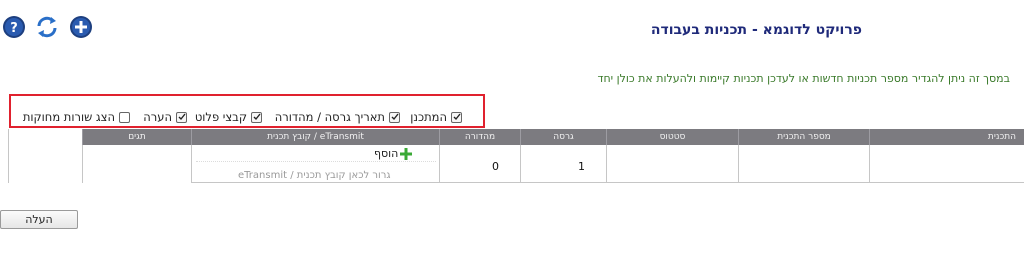  What do you see at coordinates (672, 164) in the screenshot?
I see `cell-status` at bounding box center [672, 164].